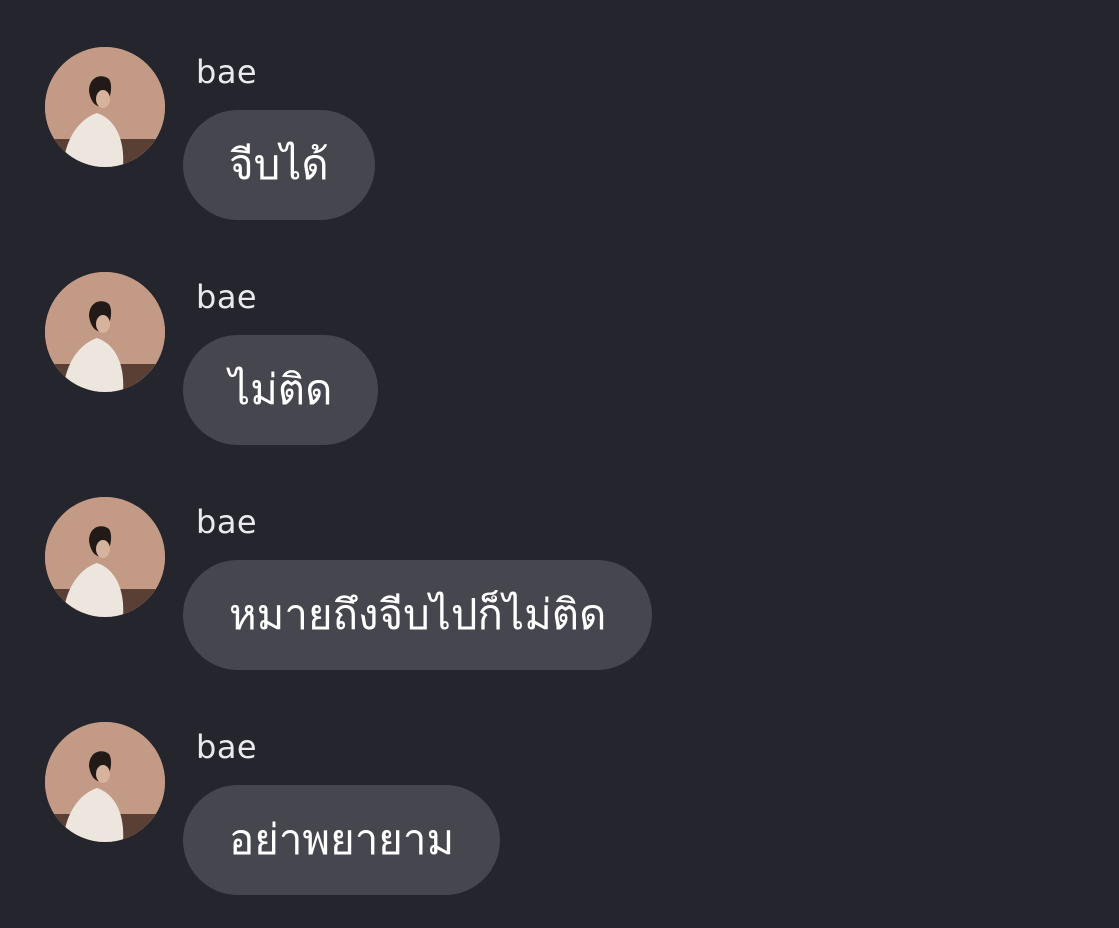 Image resolution: width=1119 pixels, height=928 pixels. What do you see at coordinates (418, 615) in the screenshot?
I see `message-bubble: หมายถึงจีบไปก็ไม่ติด` at bounding box center [418, 615].